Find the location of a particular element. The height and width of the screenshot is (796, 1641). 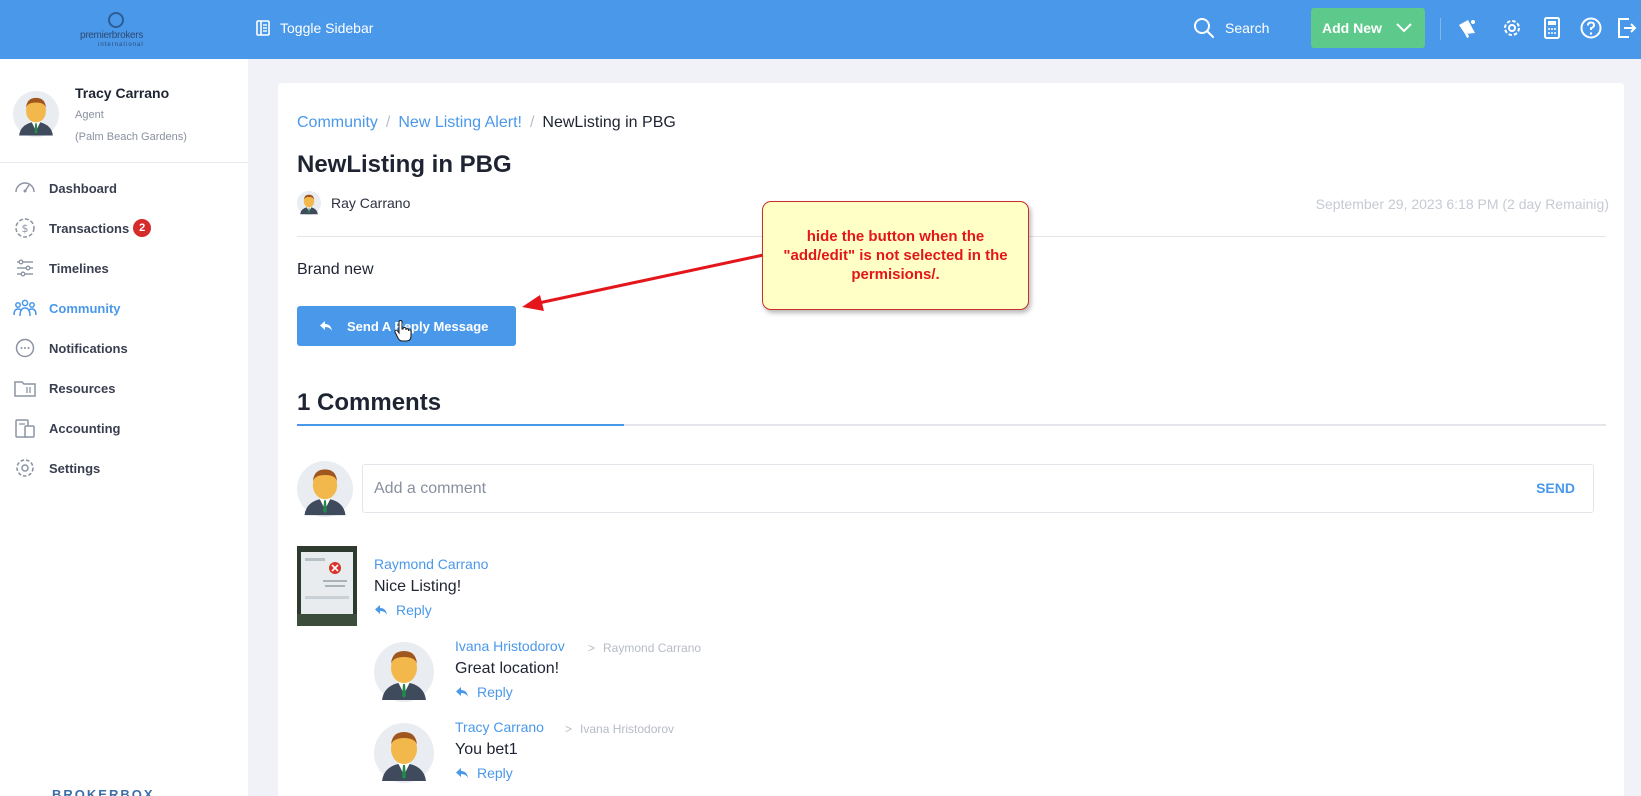

logout-icon is located at coordinates (1627, 28).